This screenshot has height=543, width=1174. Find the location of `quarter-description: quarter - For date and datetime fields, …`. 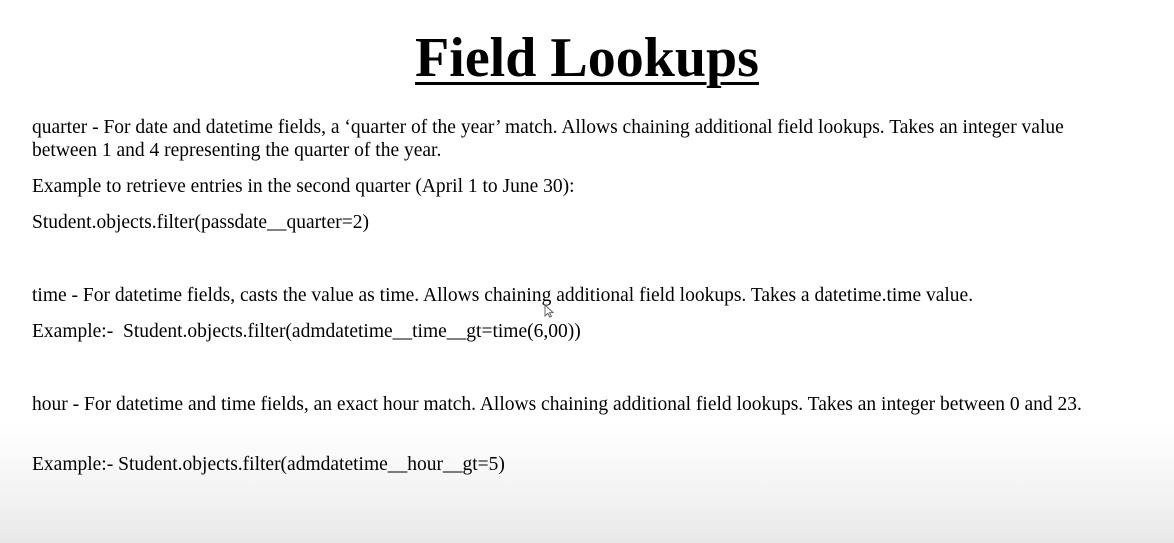

quarter-description: quarter - For date and datetime fields, … is located at coordinates (548, 139).